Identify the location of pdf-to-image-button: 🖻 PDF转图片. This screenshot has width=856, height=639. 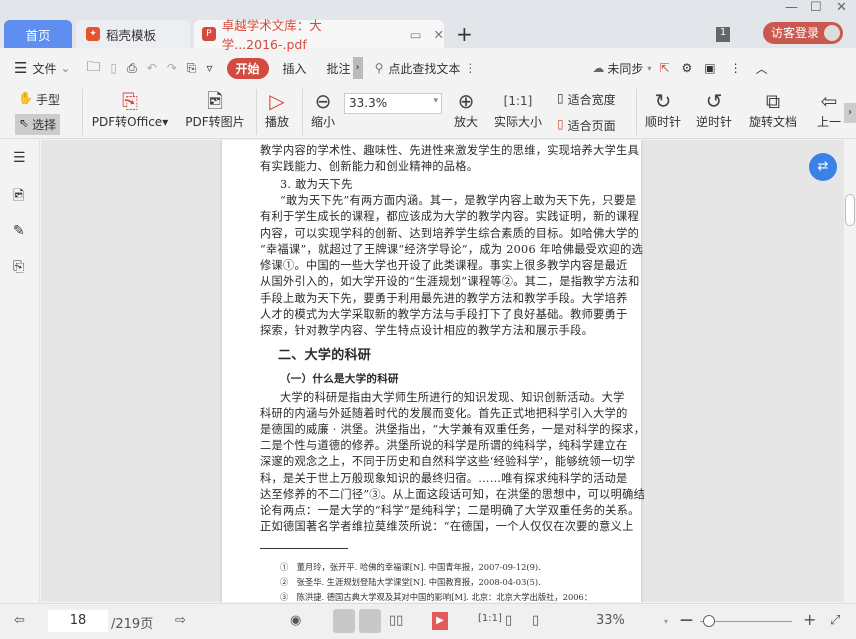
(215, 109).